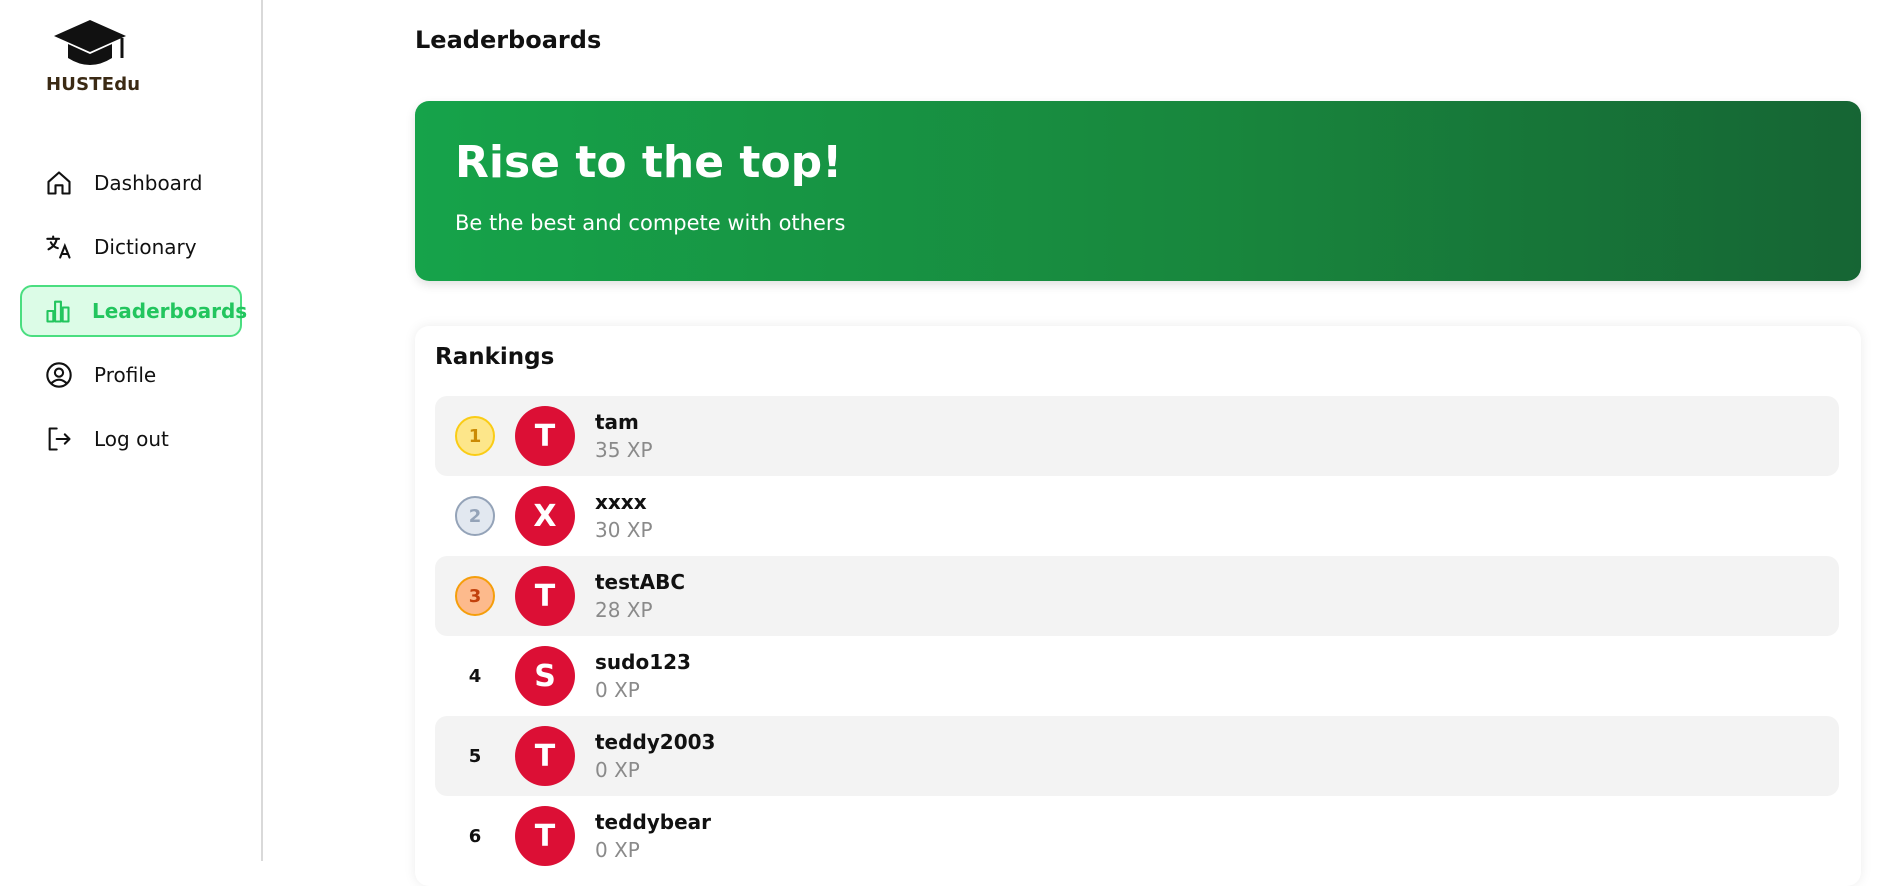 The image size is (1877, 886). Describe the element at coordinates (624, 530) in the screenshot. I see `xp-value: 30 XP` at that location.